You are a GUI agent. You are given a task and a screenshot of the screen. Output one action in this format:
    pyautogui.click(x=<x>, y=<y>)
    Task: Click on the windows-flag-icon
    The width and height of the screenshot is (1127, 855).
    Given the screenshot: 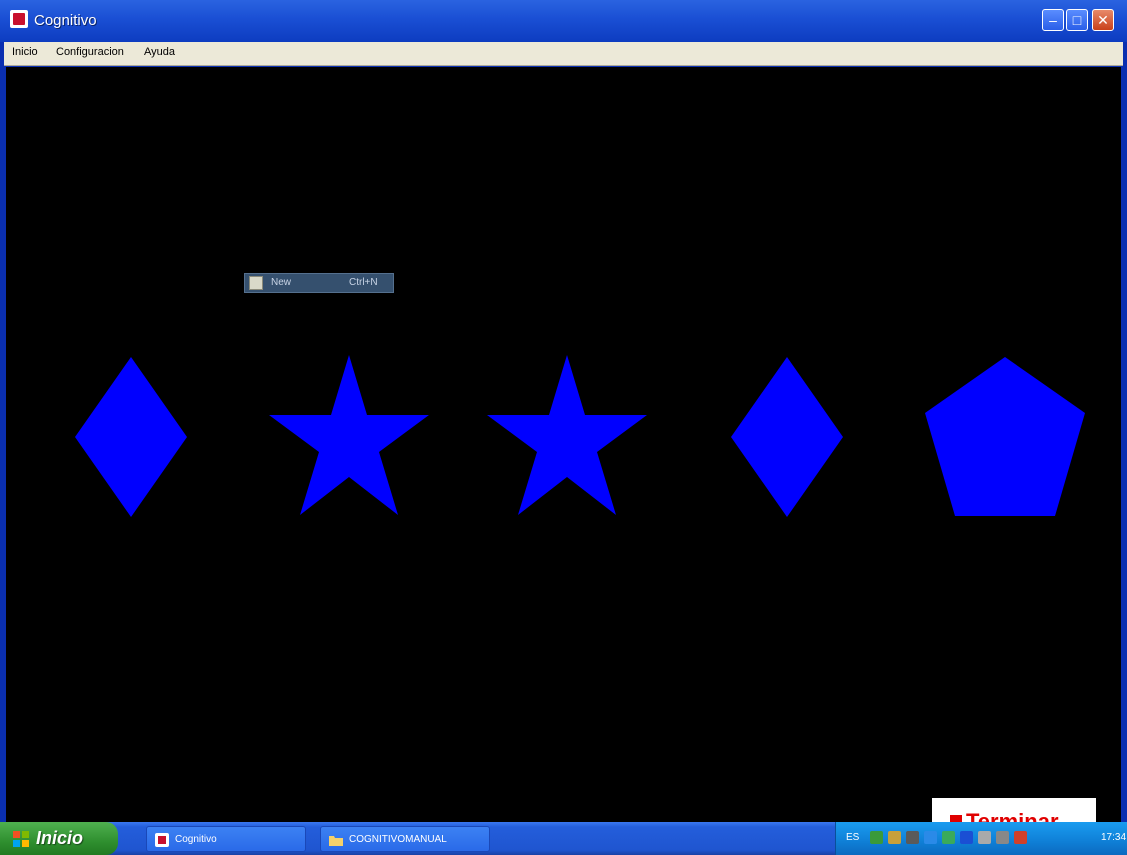 What is the action you would take?
    pyautogui.click(x=21, y=839)
    